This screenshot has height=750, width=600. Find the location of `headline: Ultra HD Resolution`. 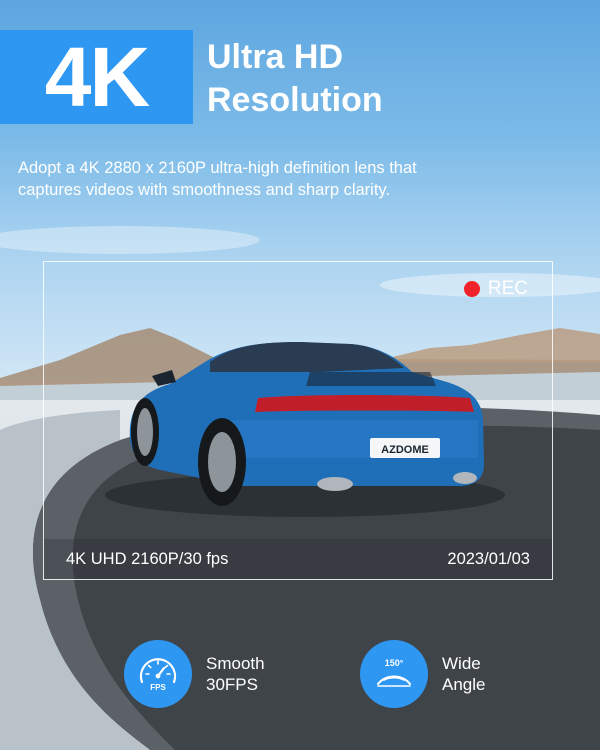

headline: Ultra HD Resolution is located at coordinates (295, 79).